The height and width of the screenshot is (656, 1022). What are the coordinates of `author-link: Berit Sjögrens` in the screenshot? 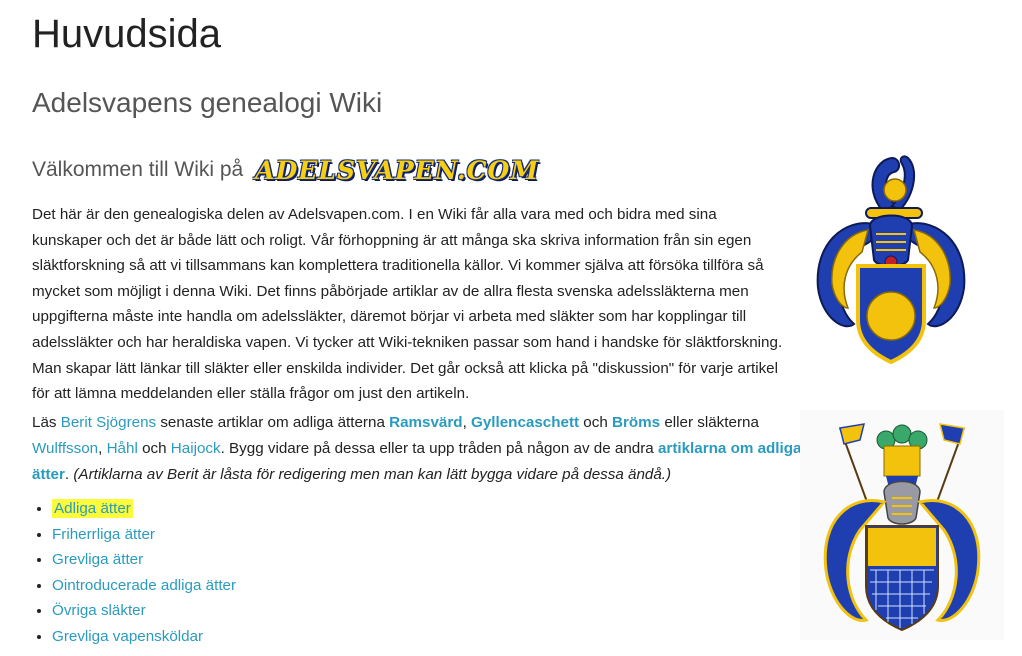 It's located at (108, 422).